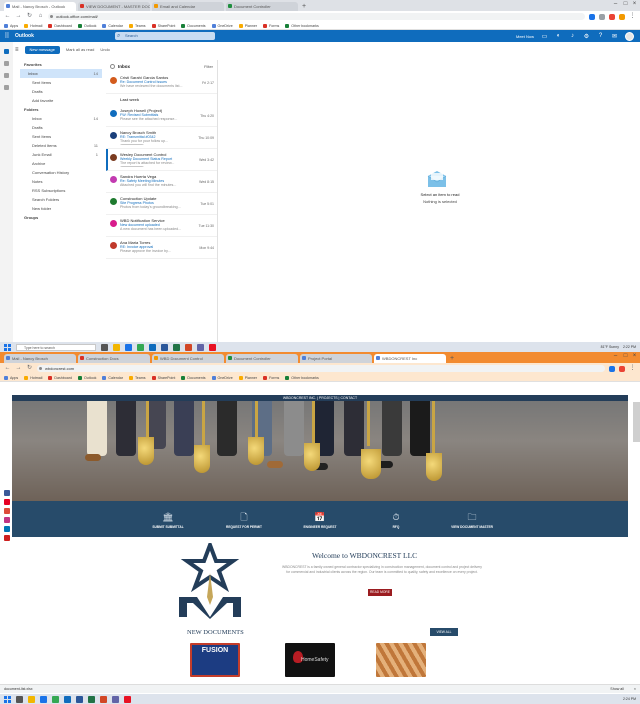  I want to click on clock: 2:22 PM, so click(629, 347).